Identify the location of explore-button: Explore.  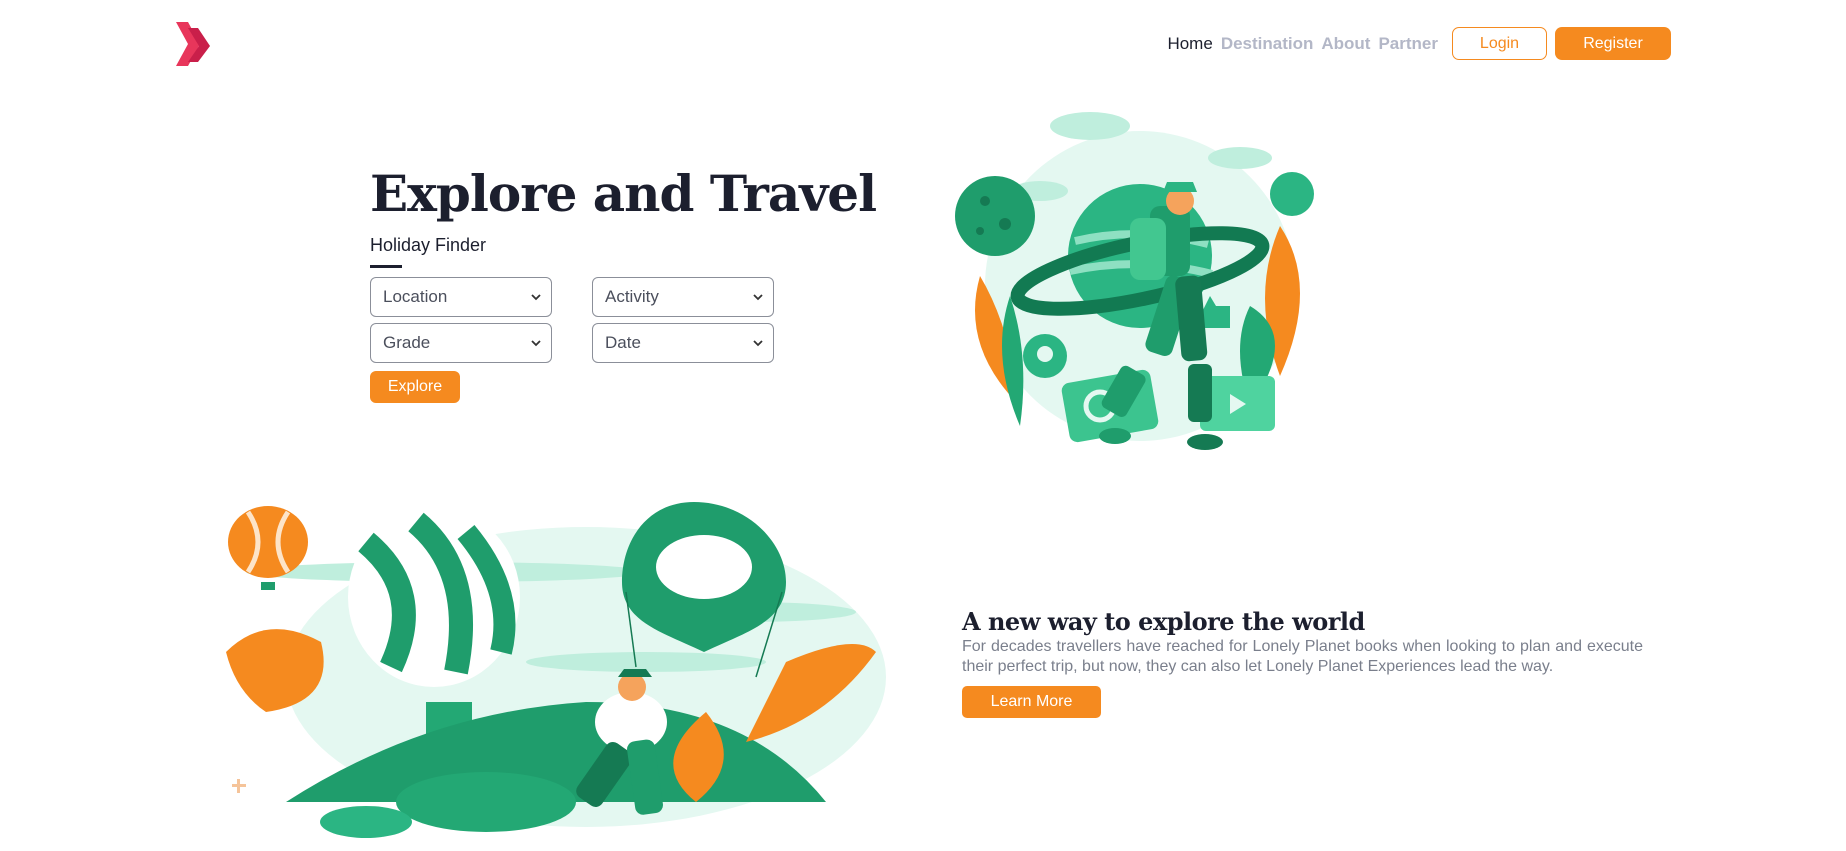
(415, 387).